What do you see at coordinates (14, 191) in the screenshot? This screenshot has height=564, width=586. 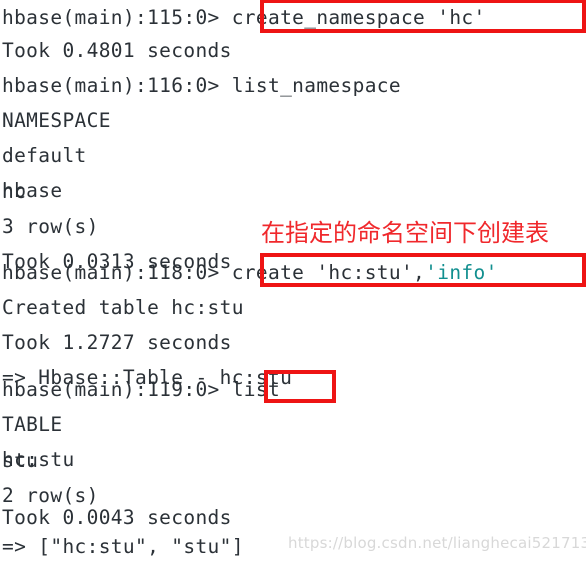 I see `terminal-line: hc` at bounding box center [14, 191].